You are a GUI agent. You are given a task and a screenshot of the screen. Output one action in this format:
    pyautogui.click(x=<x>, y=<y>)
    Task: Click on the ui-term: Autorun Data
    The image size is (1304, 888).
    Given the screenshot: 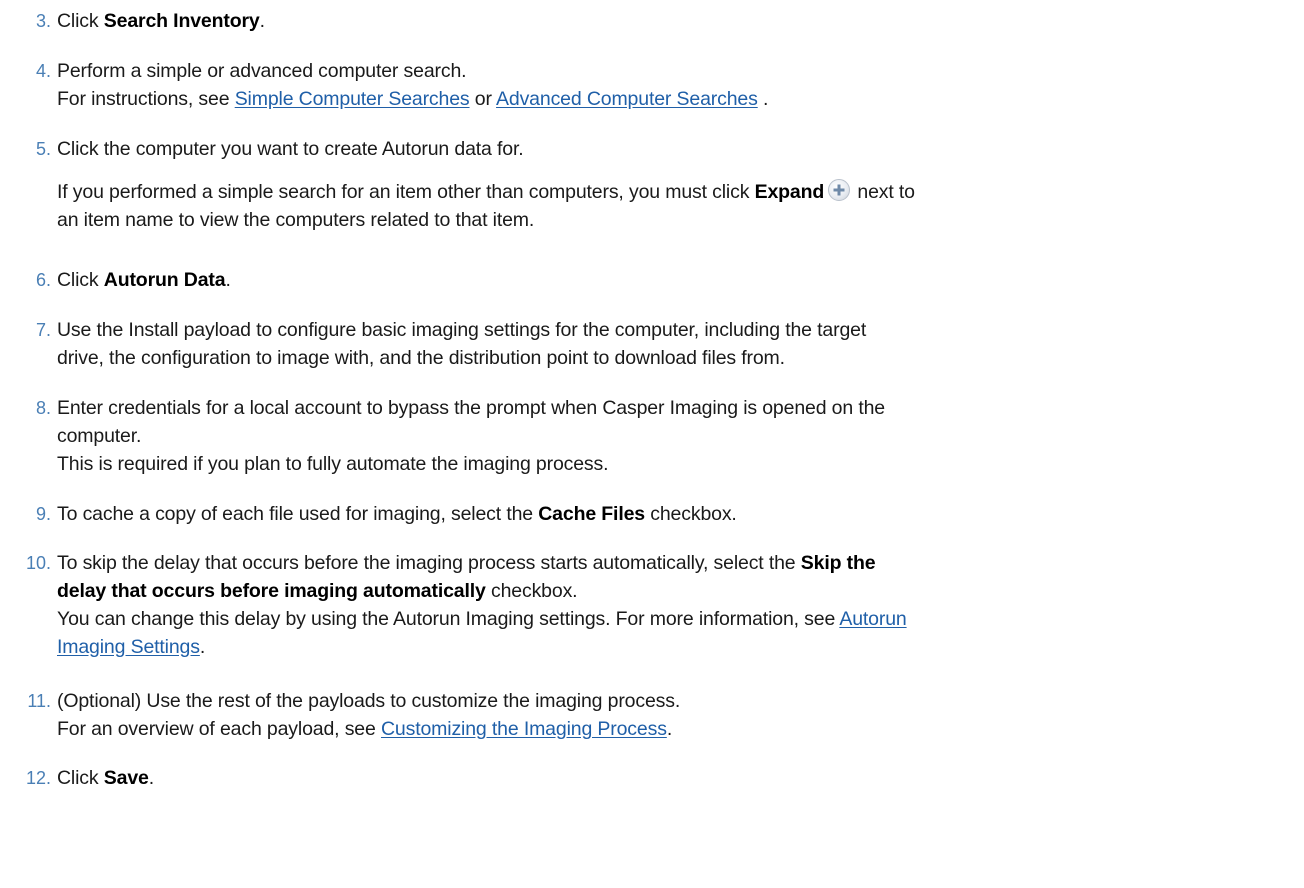 What is the action you would take?
    pyautogui.click(x=164, y=280)
    